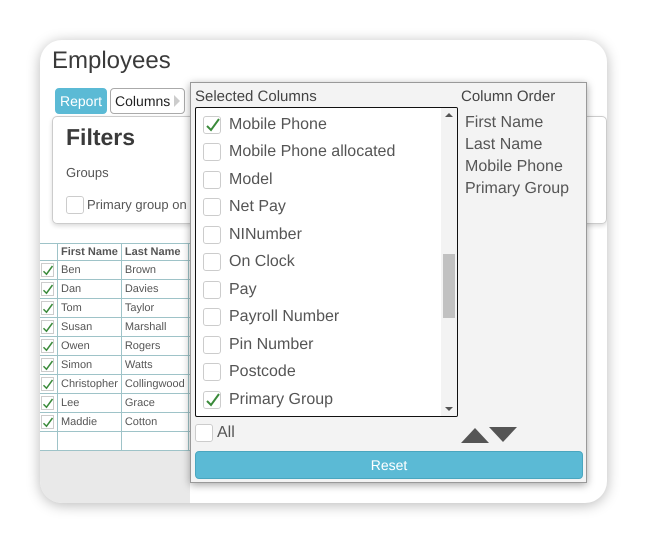 The width and height of the screenshot is (648, 544). What do you see at coordinates (90, 365) in the screenshot?
I see `table-cell: Simon` at bounding box center [90, 365].